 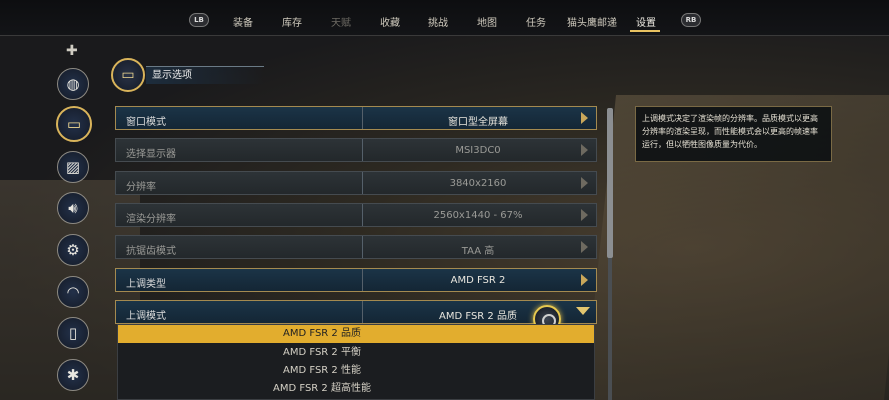 I want to click on disc-icon: ◍, so click(x=73, y=84).